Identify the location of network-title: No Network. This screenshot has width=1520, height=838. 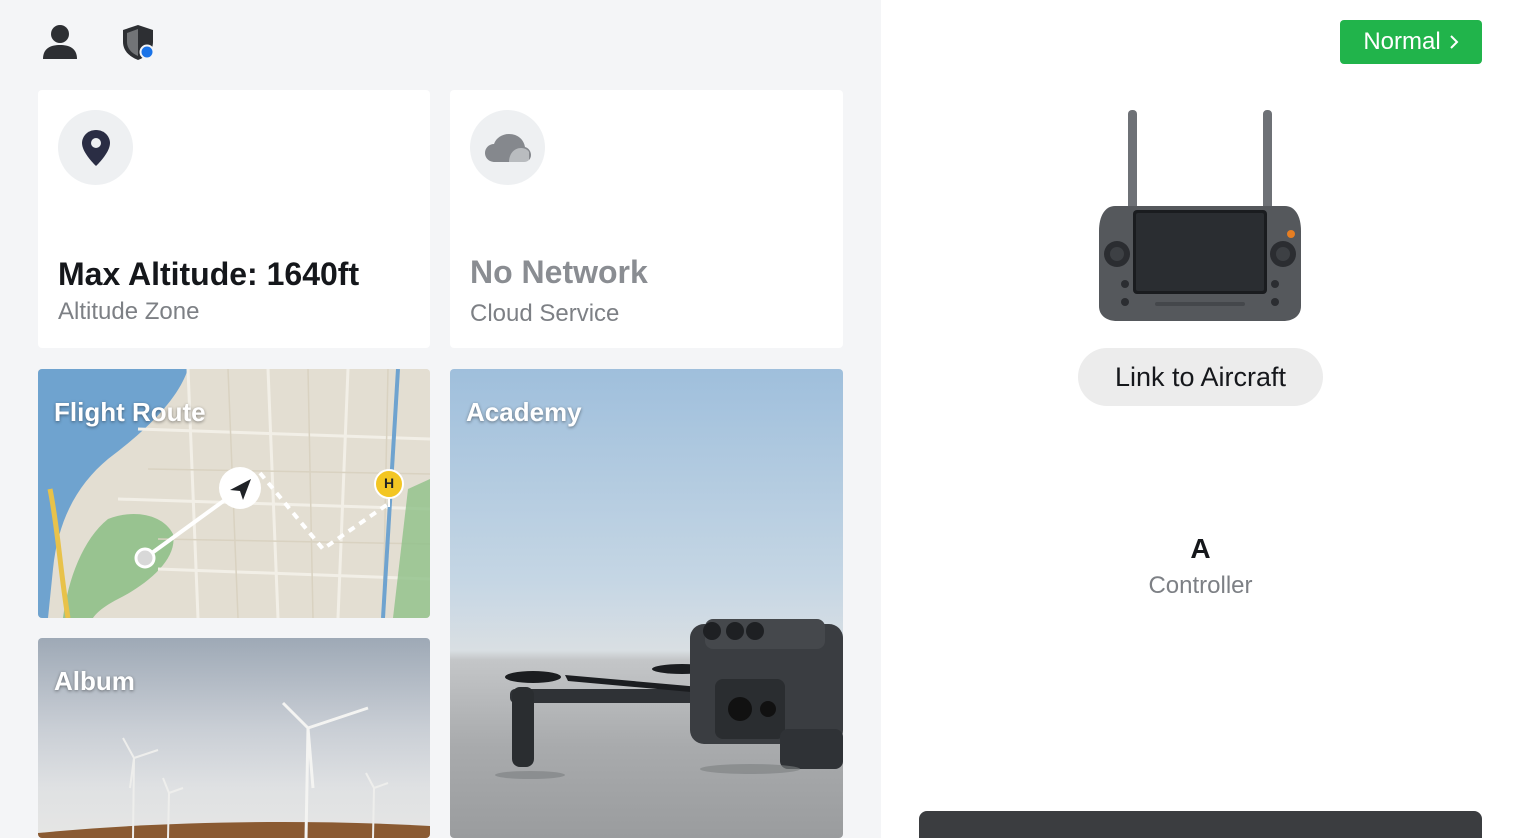
(559, 272).